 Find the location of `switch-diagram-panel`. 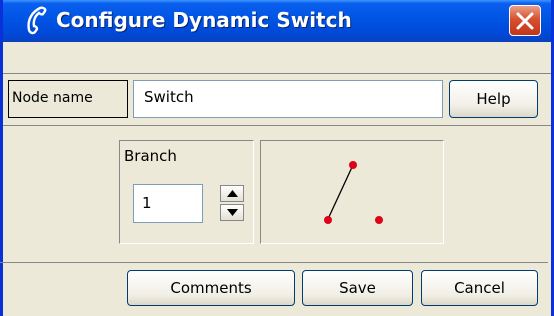

switch-diagram-panel is located at coordinates (352, 192).